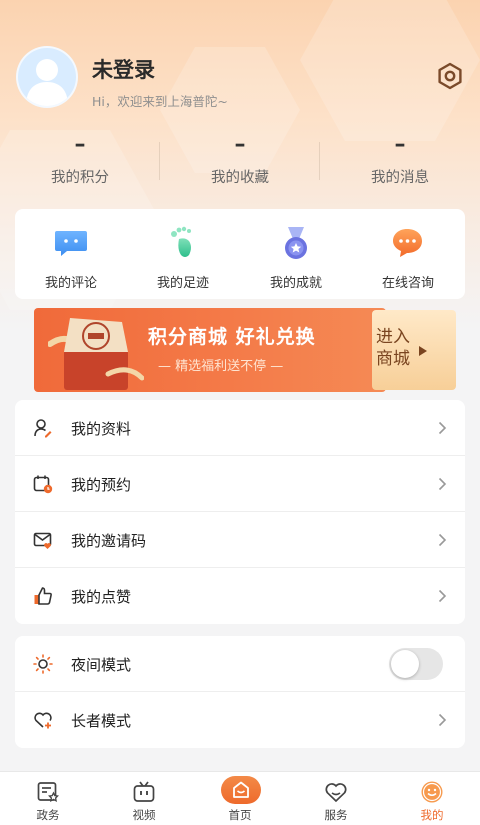 The height and width of the screenshot is (825, 480). What do you see at coordinates (43, 664) in the screenshot?
I see `sun-icon` at bounding box center [43, 664].